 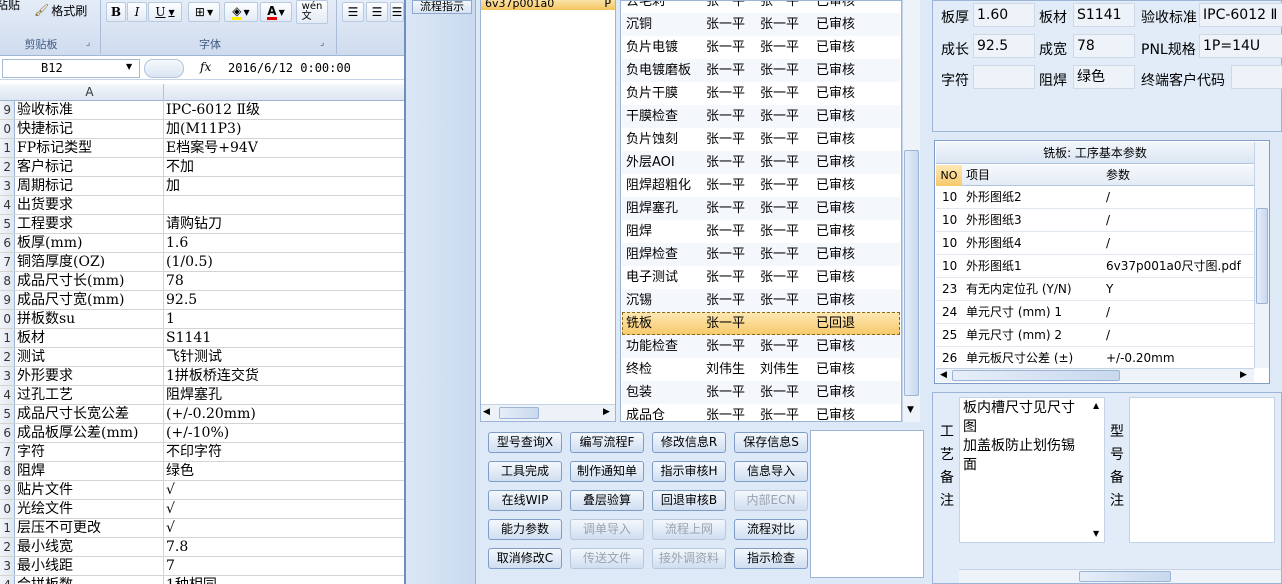 I want to click on mask-field: 绿色, so click(x=1104, y=77).